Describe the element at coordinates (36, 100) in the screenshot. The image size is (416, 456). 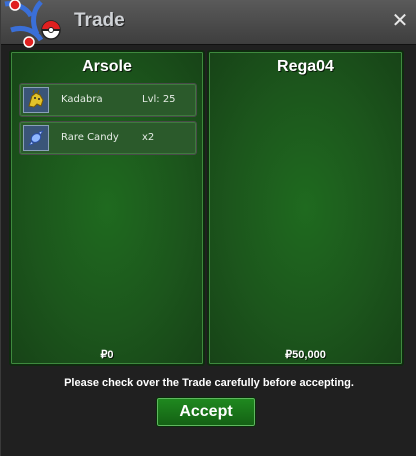
I see `kadabra-sprite-icon` at that location.